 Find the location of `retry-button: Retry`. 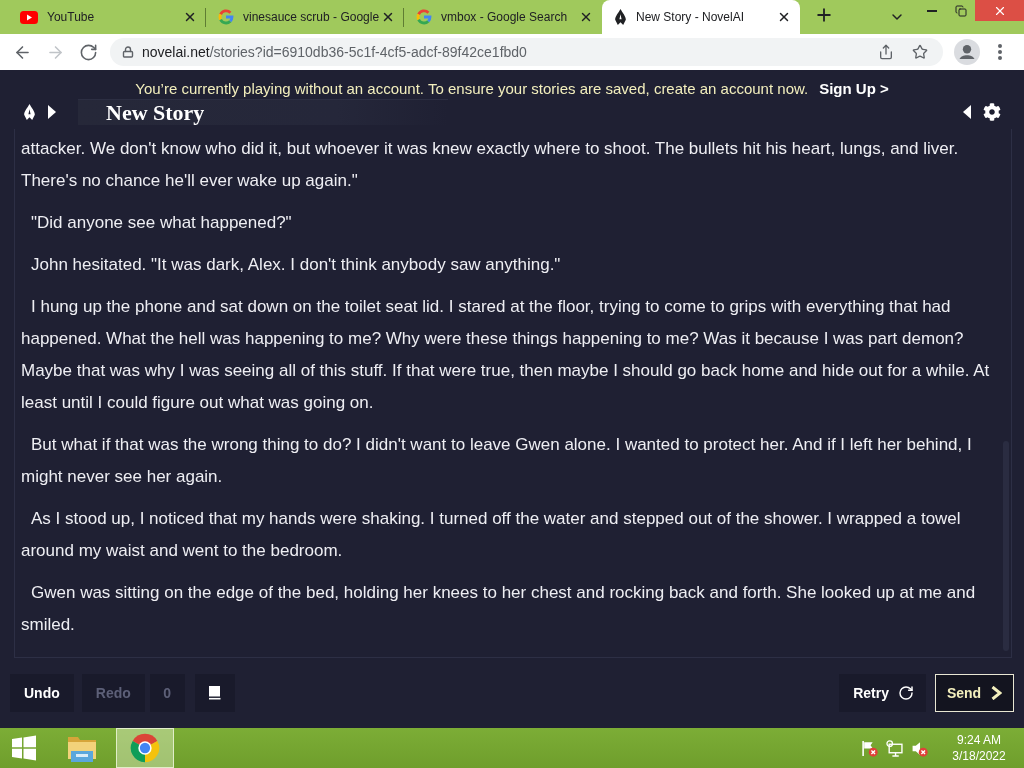

retry-button: Retry is located at coordinates (882, 693).